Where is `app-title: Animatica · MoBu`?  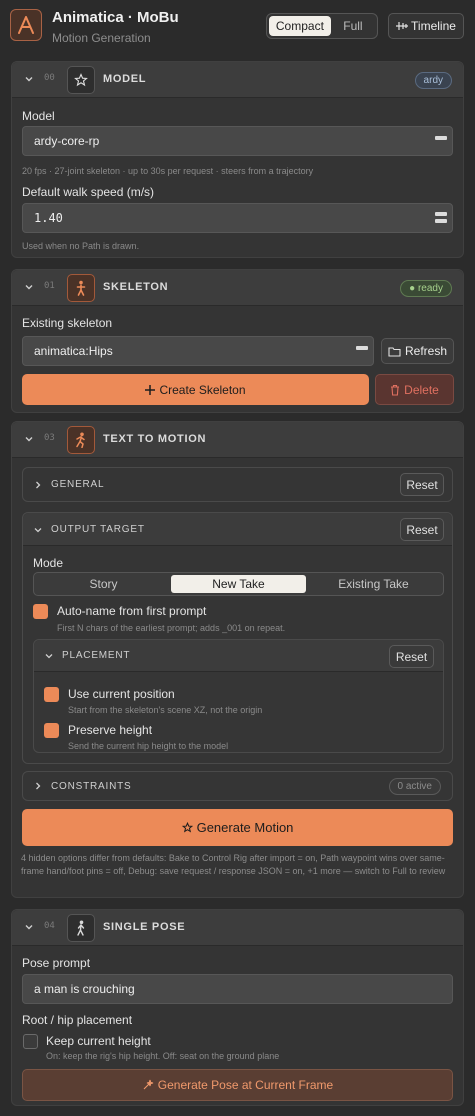 app-title: Animatica · MoBu is located at coordinates (115, 17).